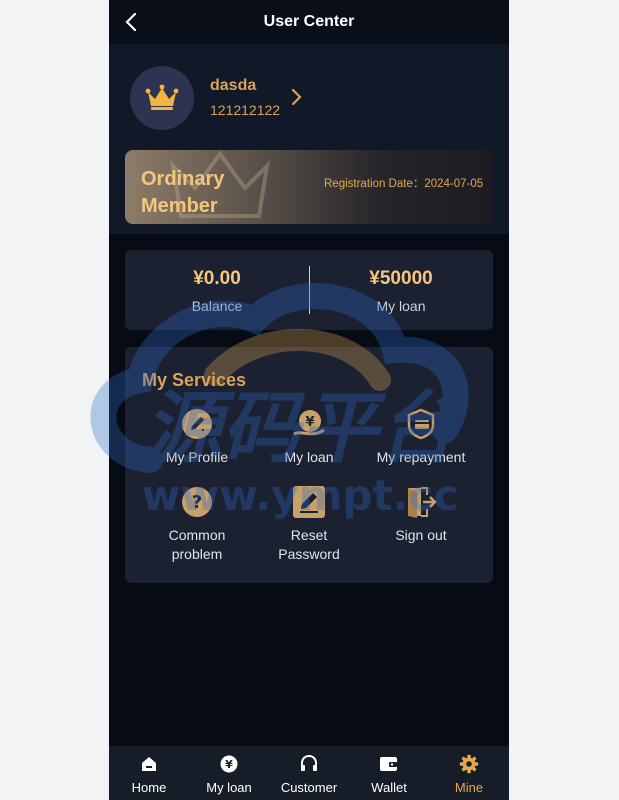 The height and width of the screenshot is (800, 619). What do you see at coordinates (401, 306) in the screenshot?
I see `loan-label: My loan` at bounding box center [401, 306].